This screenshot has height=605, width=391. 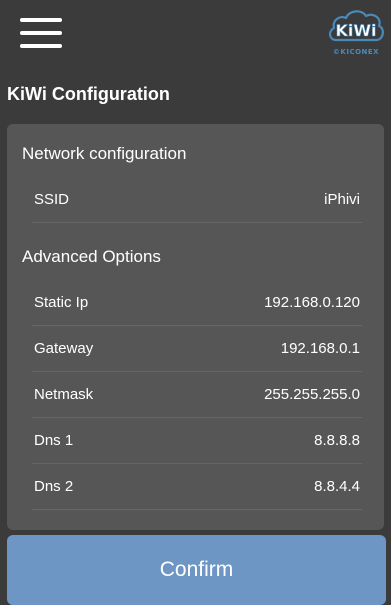 I want to click on dns1-row: Dns 1 8.8.8.8, so click(x=197, y=441).